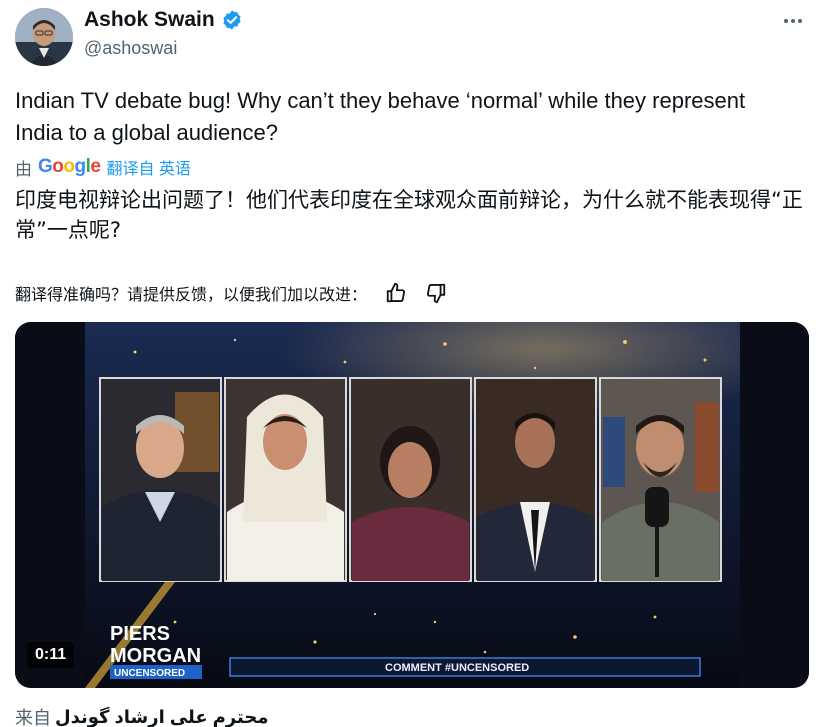 The width and height of the screenshot is (820, 727). I want to click on thumbs-up-icon, so click(396, 293).